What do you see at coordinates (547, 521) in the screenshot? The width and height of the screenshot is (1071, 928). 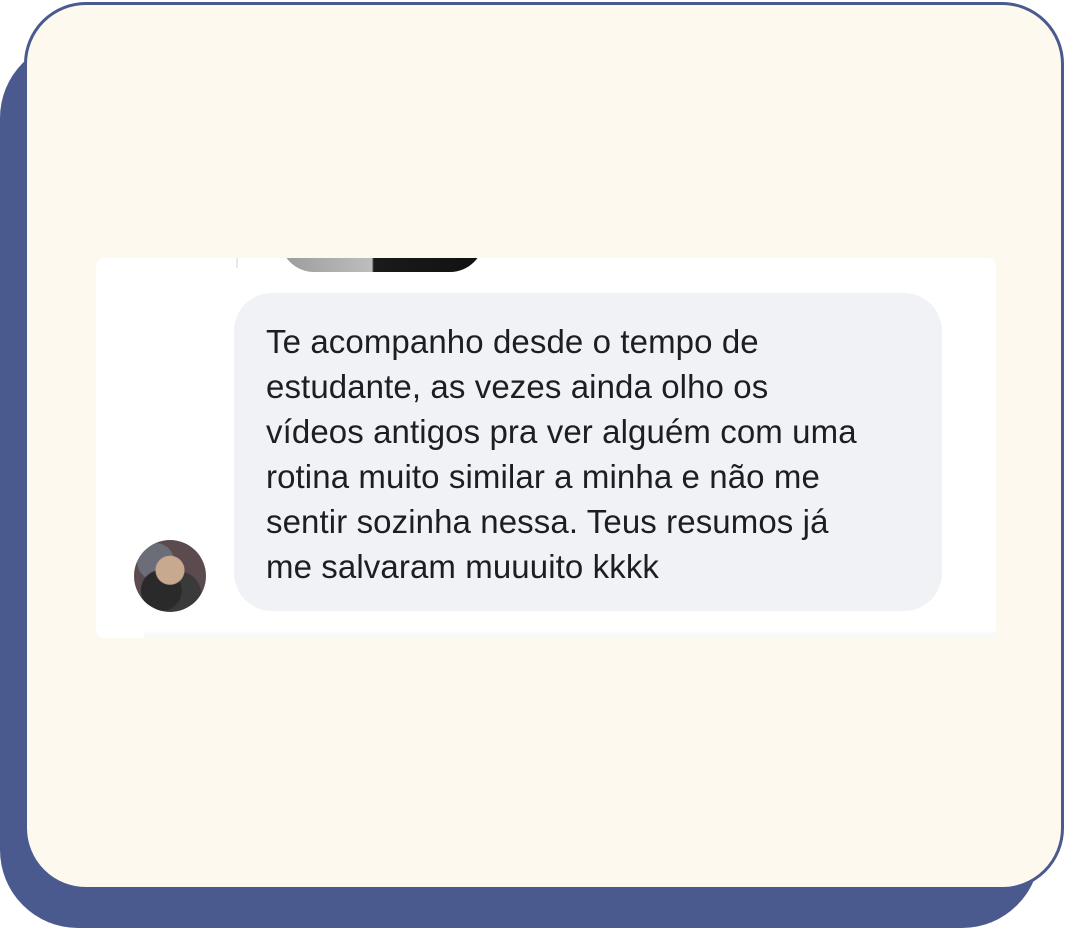 I see `comment-line: sentir sozinha nessa. Teus resumos já` at bounding box center [547, 521].